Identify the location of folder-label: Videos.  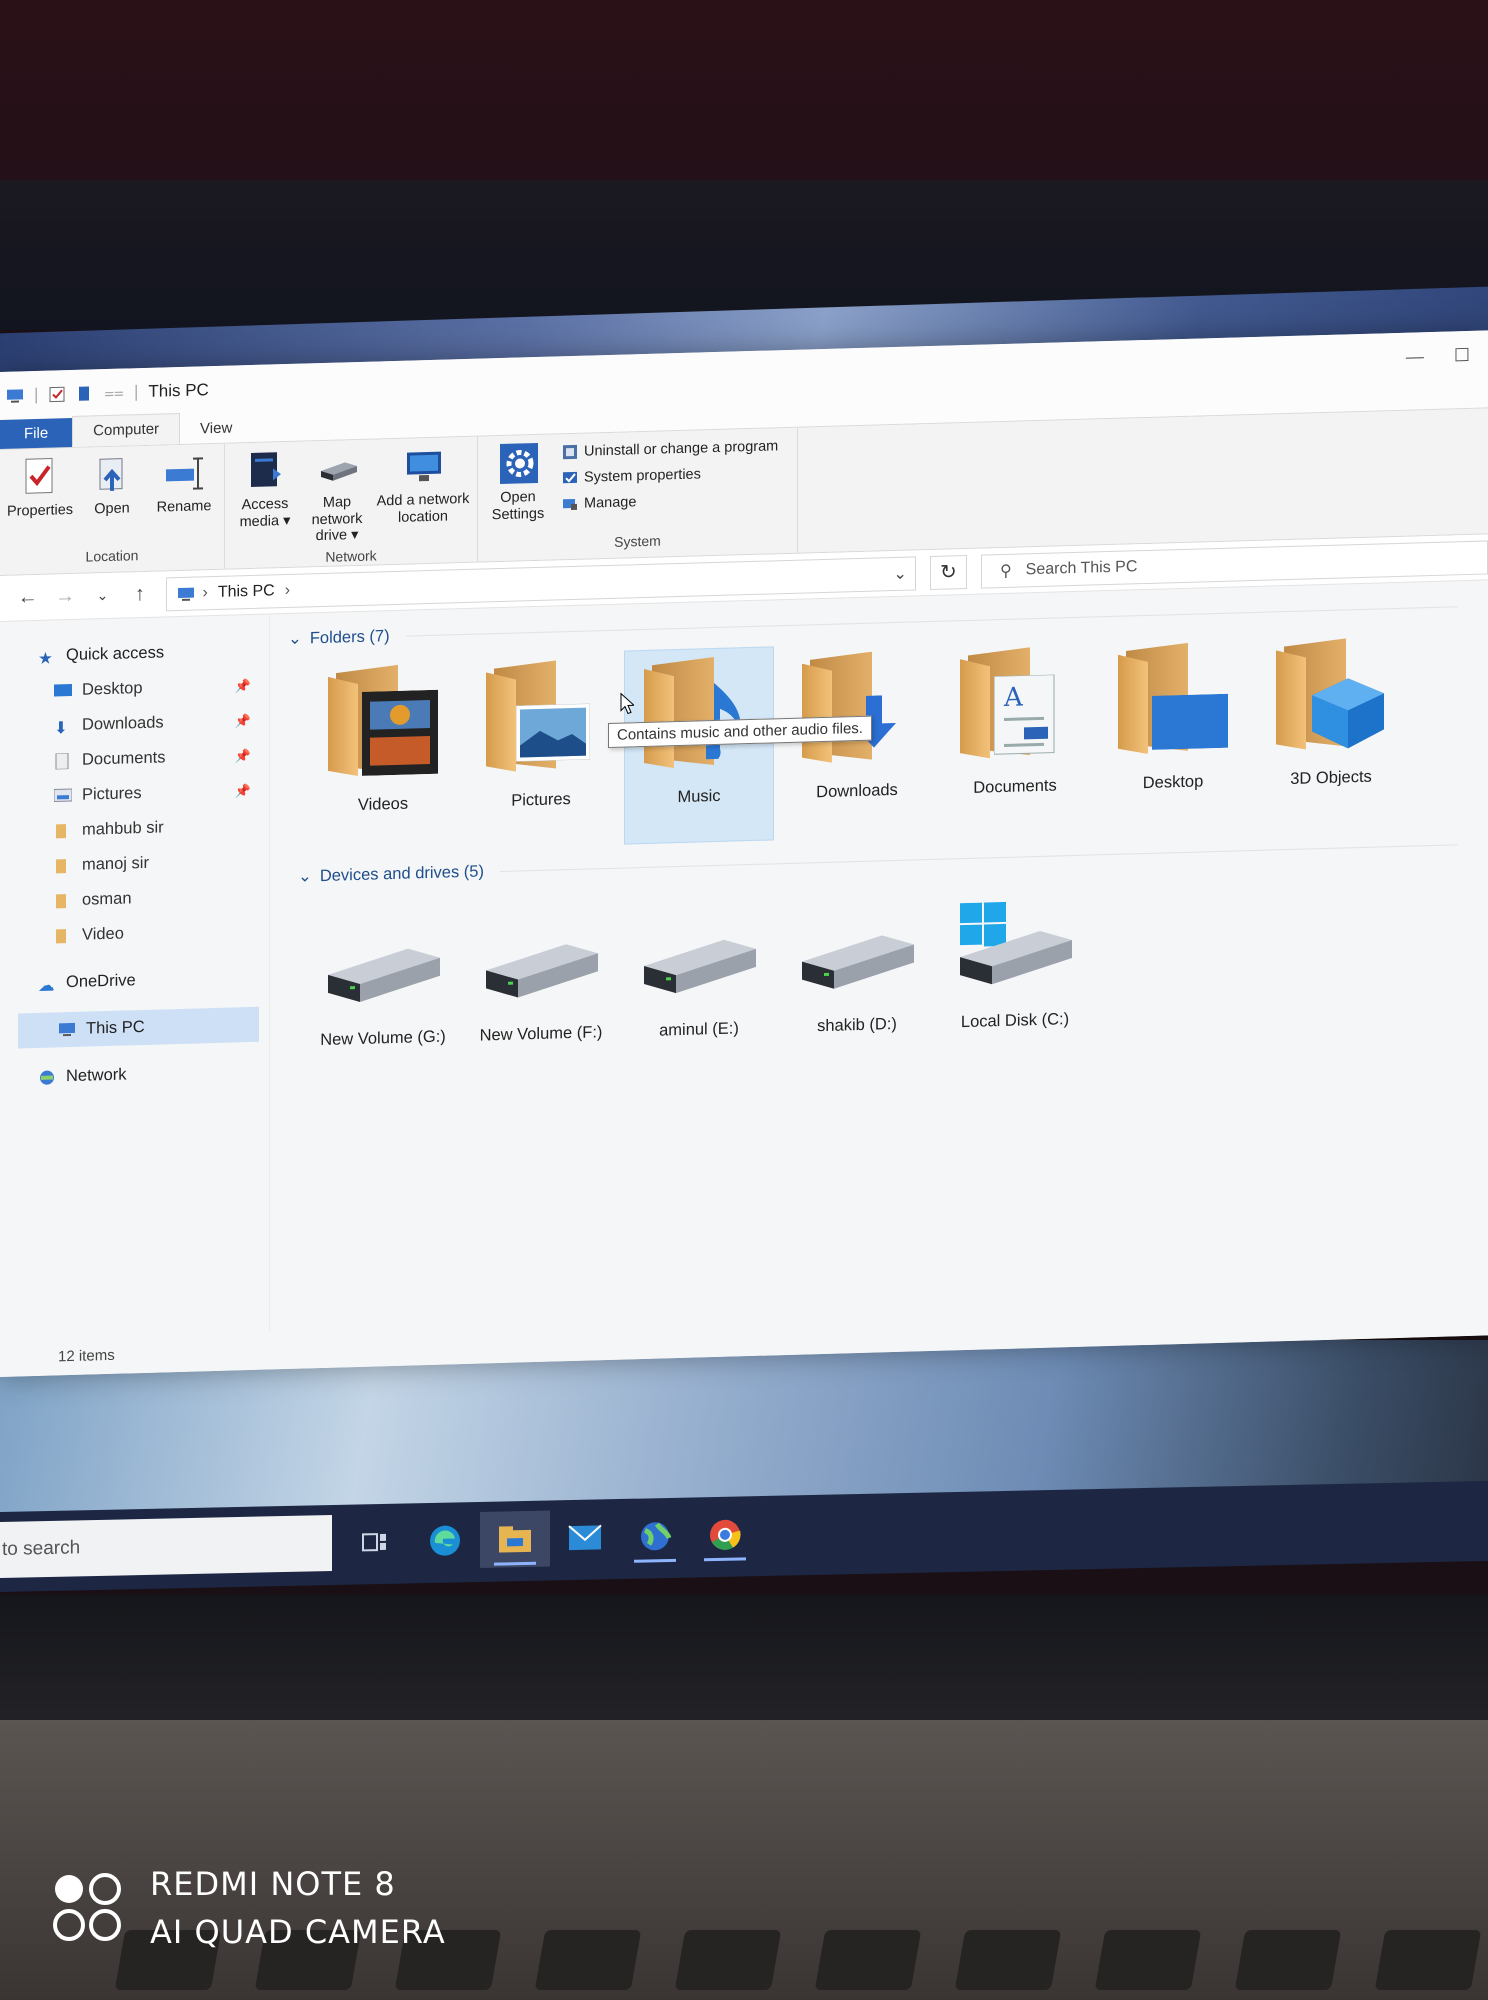
(383, 804).